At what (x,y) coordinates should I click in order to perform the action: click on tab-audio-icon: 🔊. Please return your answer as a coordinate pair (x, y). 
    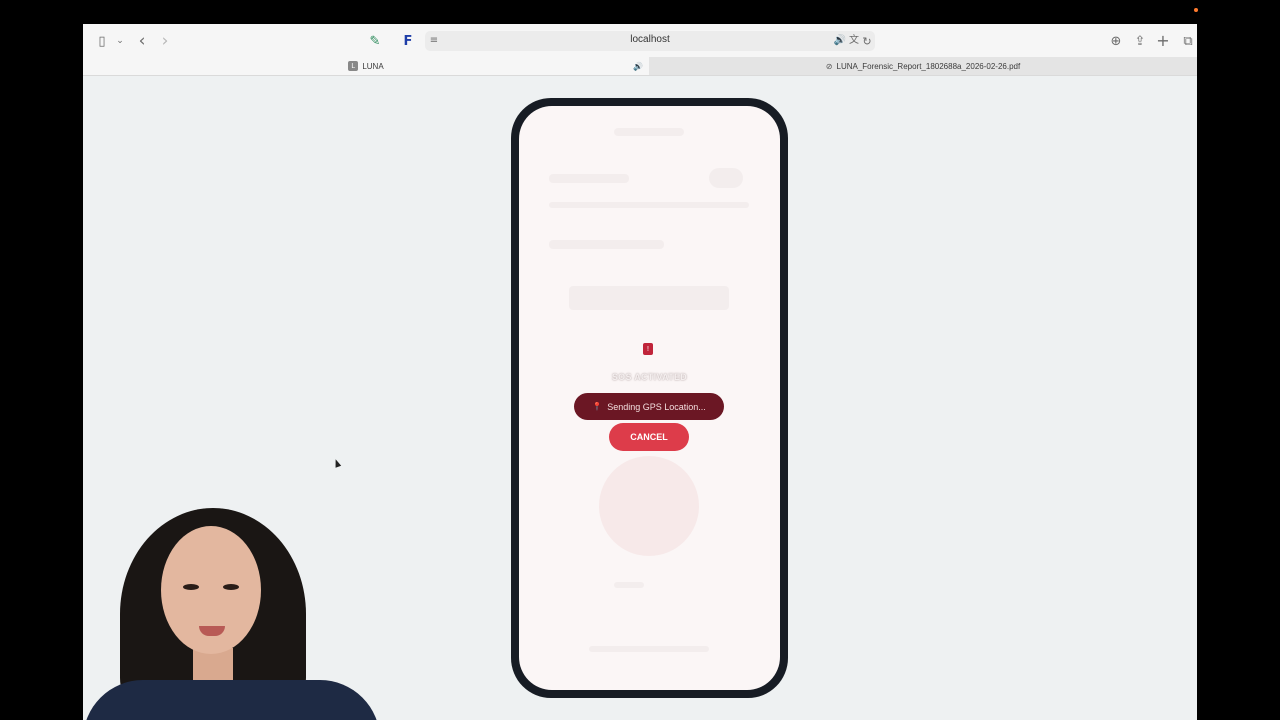
    Looking at the image, I should click on (638, 66).